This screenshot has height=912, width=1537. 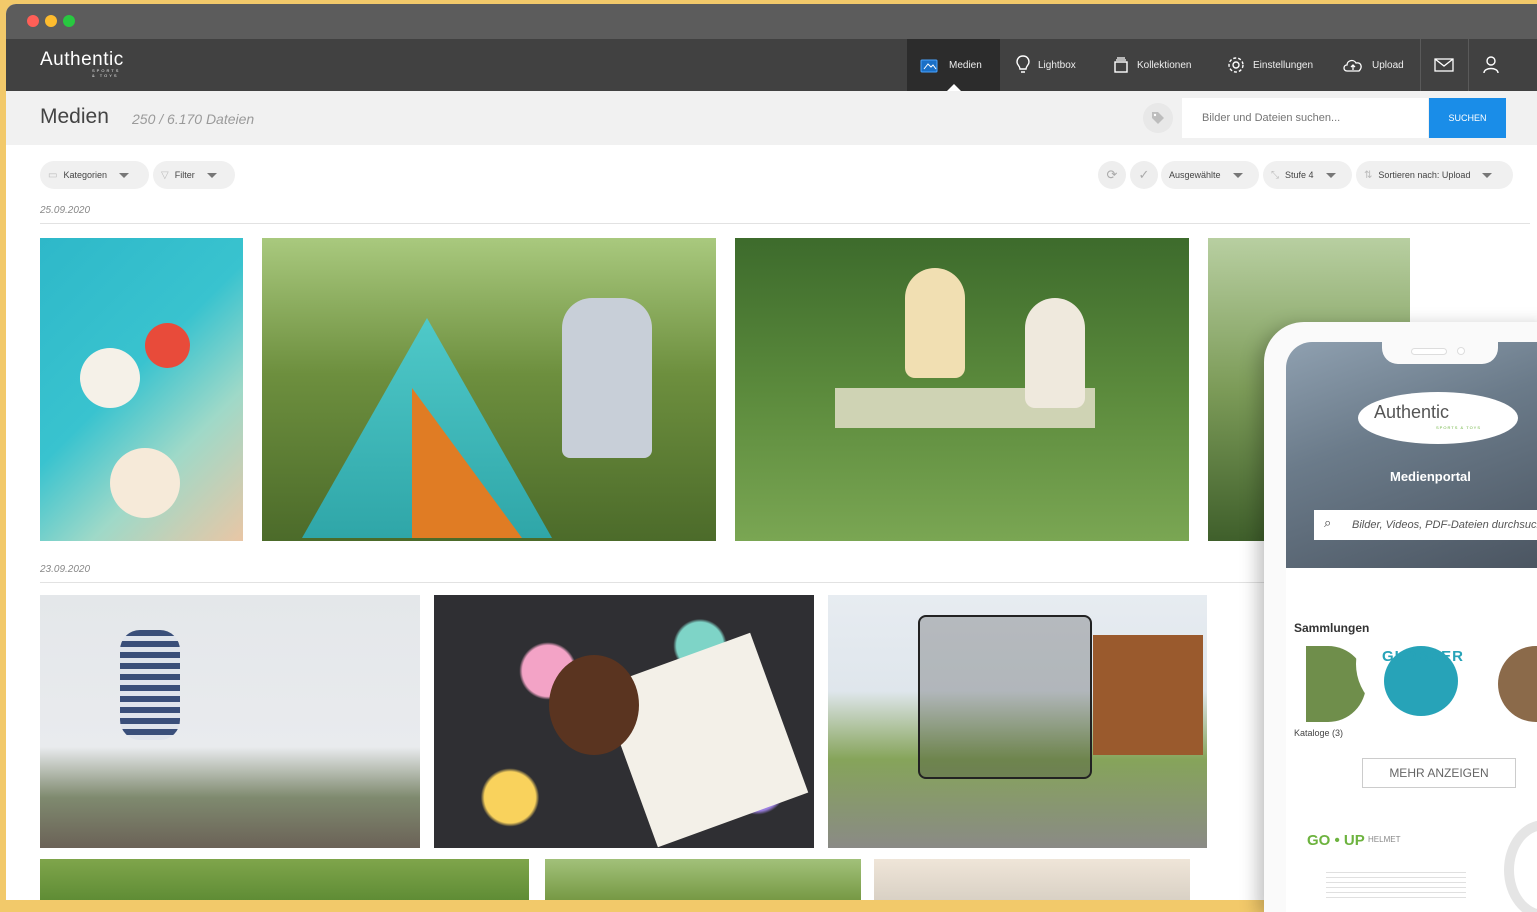 I want to click on funnel-icon: ▽, so click(x=165, y=175).